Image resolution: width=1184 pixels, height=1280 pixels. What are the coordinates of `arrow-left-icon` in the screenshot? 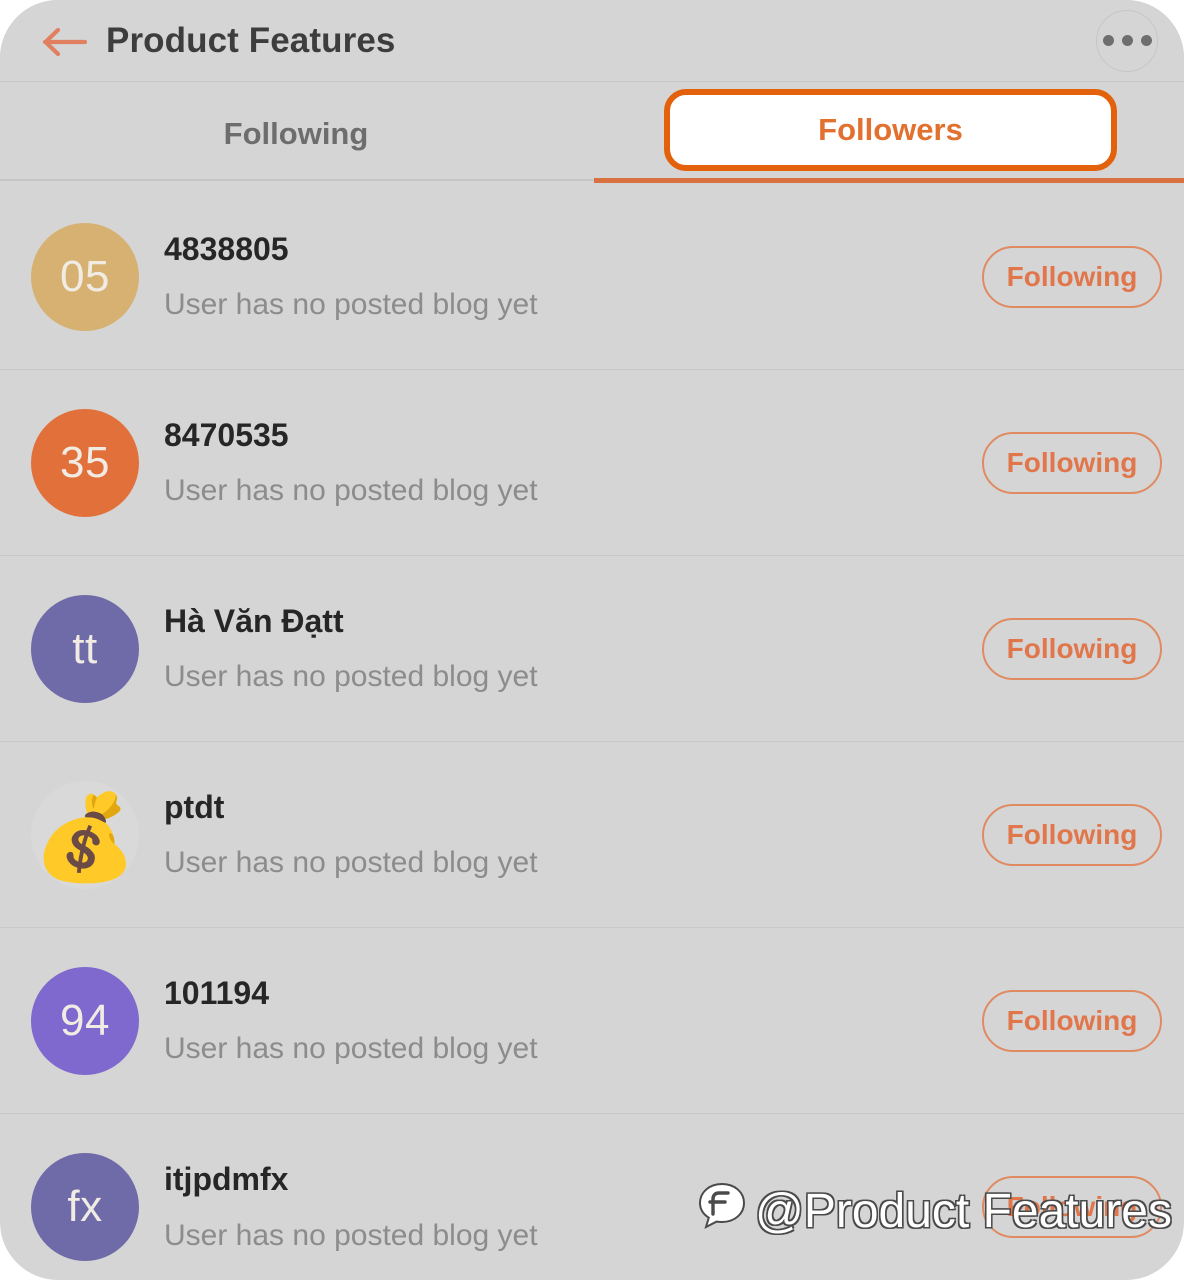 It's located at (65, 42).